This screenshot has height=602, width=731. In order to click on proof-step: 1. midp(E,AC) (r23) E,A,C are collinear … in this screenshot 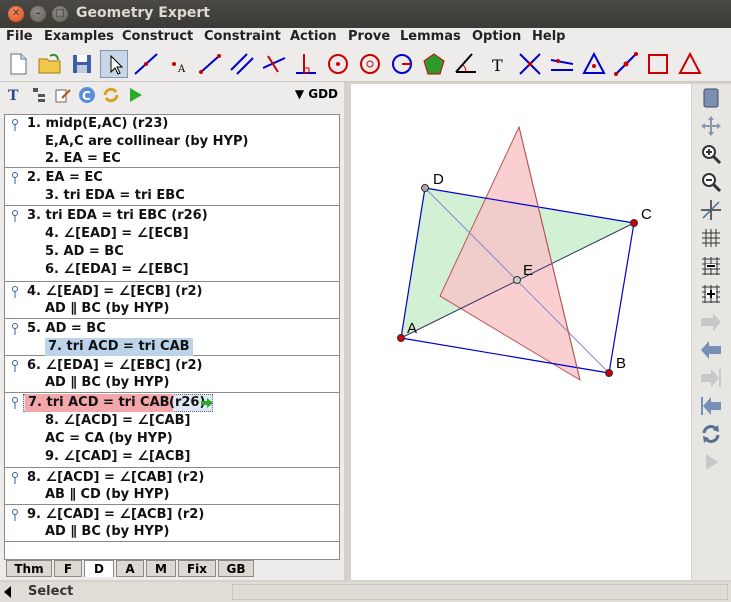, I will do `click(172, 141)`.